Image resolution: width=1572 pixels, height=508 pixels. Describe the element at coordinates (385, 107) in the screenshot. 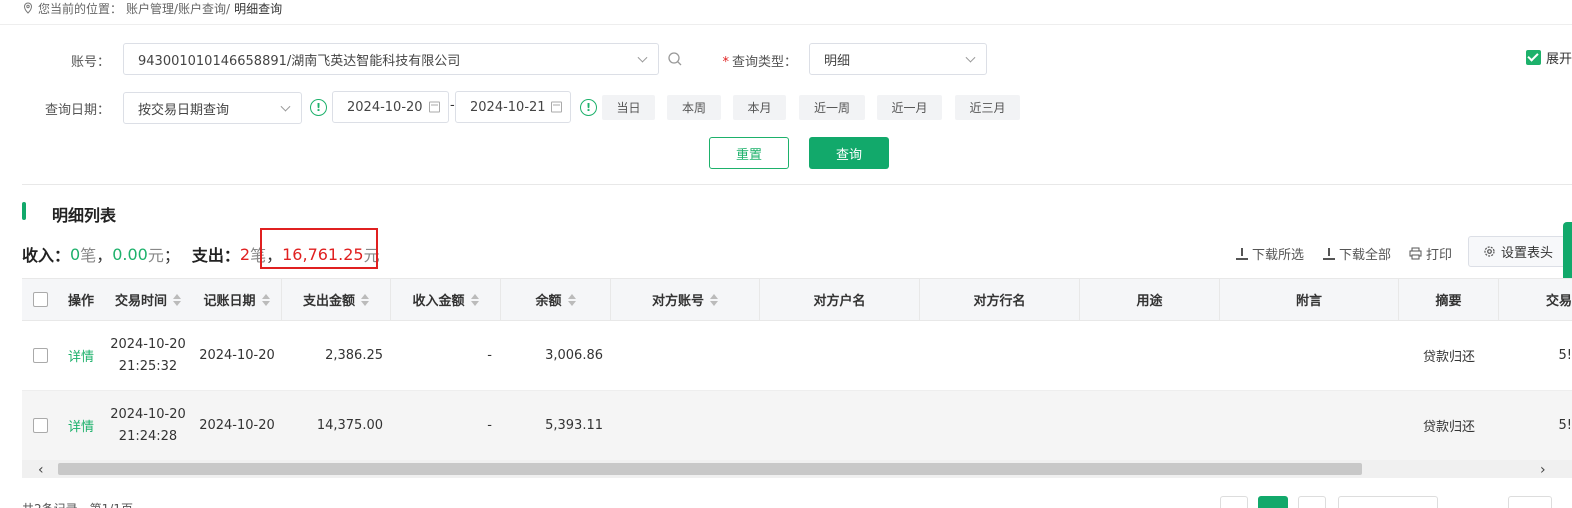

I see `date-start-value: 2024-10-20` at that location.